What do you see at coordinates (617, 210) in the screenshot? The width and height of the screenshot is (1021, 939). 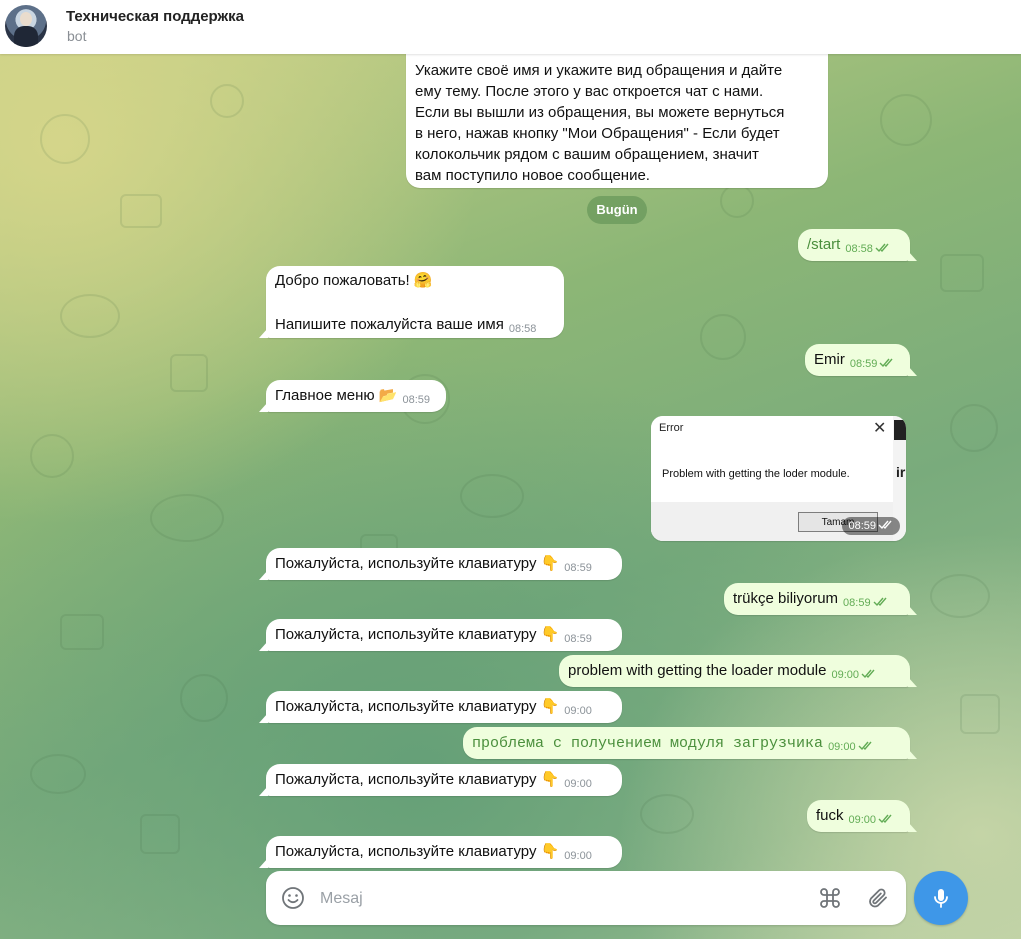 I see `date-separator: Bugün` at bounding box center [617, 210].